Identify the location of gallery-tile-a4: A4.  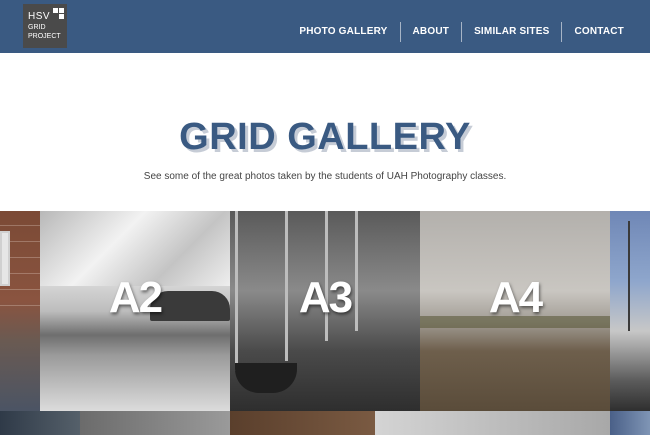
(515, 311).